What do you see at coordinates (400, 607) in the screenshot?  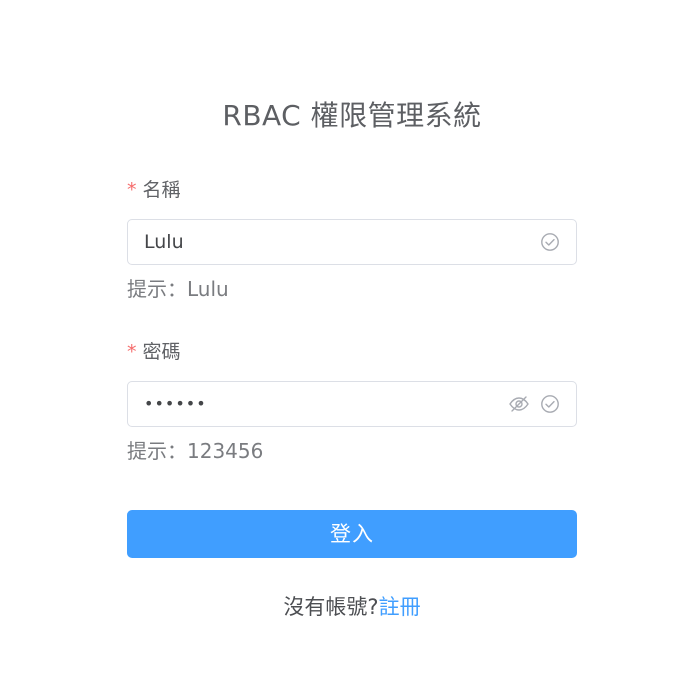 I see `register-link: 註冊` at bounding box center [400, 607].